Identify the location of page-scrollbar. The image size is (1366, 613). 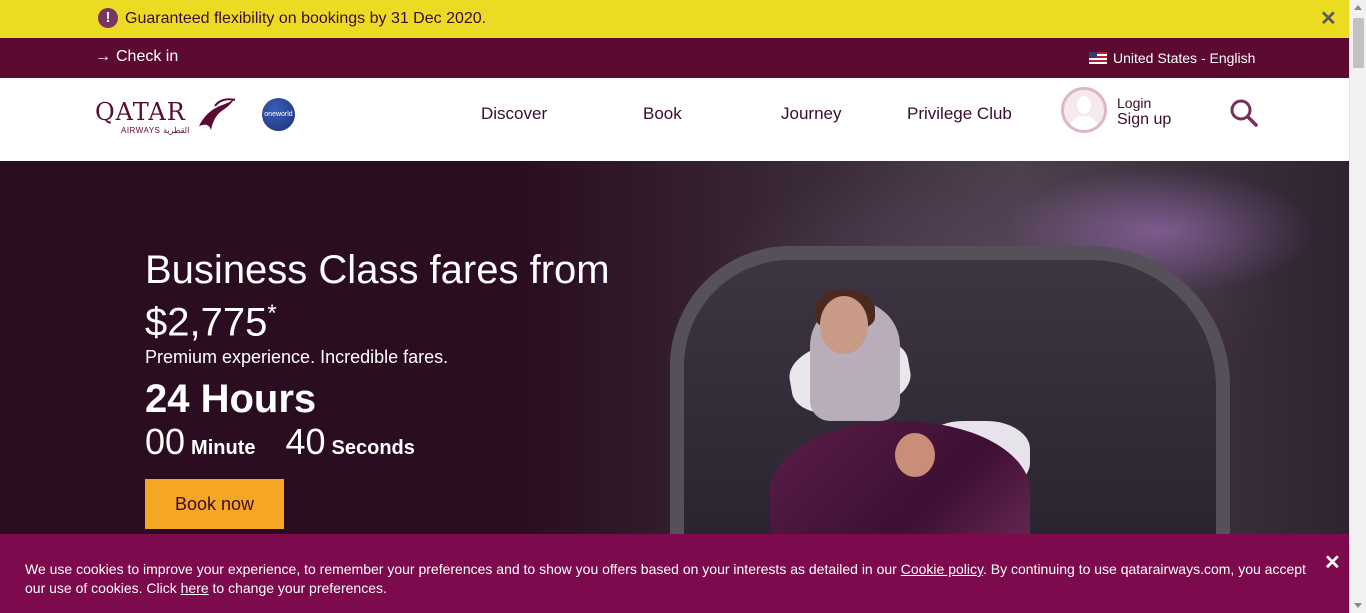
(1357, 306).